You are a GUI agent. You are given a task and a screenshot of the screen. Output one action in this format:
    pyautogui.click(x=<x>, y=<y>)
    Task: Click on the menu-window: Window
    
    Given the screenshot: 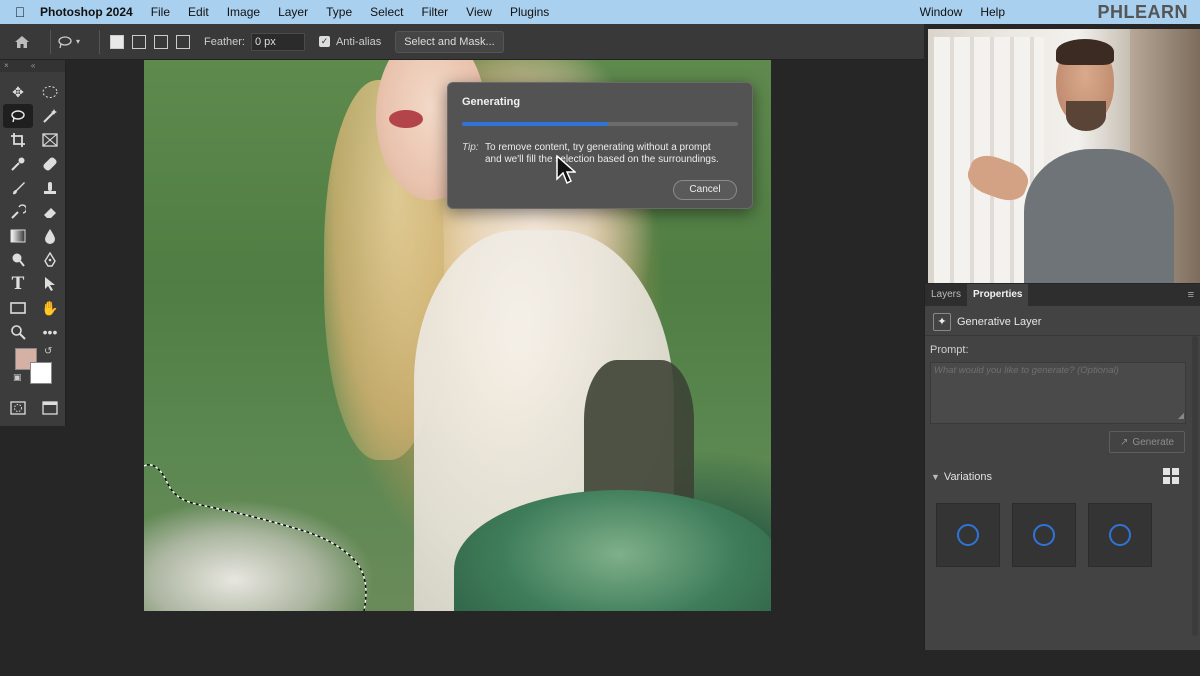 What is the action you would take?
    pyautogui.click(x=941, y=12)
    